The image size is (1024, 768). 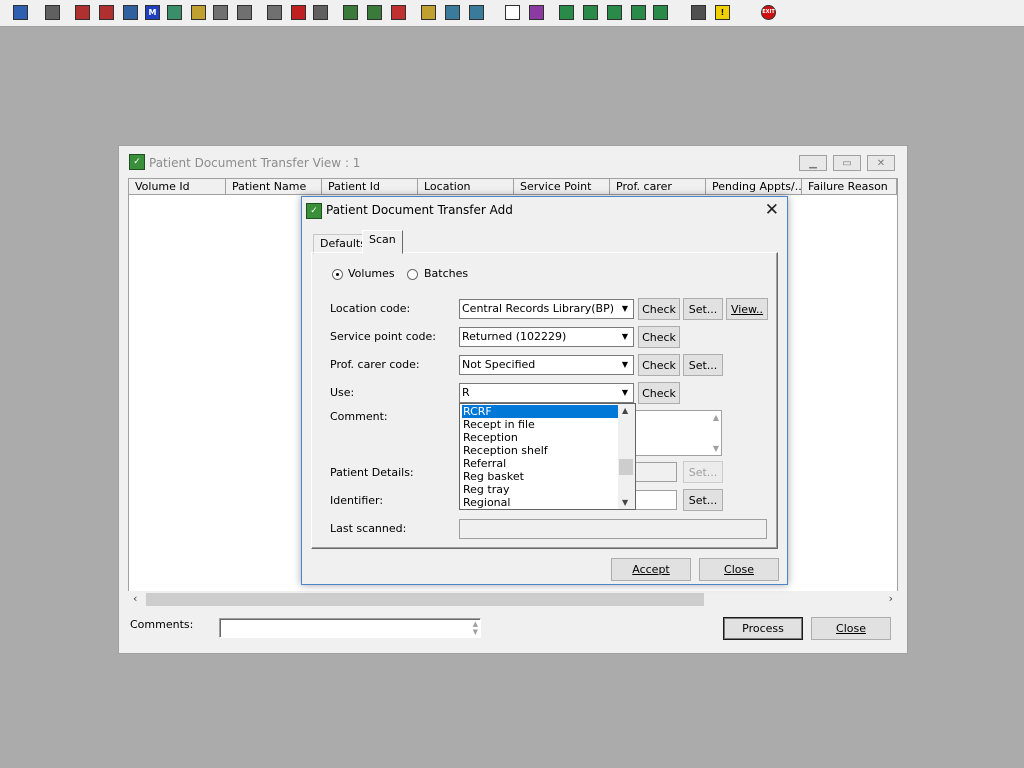 What do you see at coordinates (546, 365) in the screenshot?
I see `prof-carer-code-combo: Not Specified ▼` at bounding box center [546, 365].